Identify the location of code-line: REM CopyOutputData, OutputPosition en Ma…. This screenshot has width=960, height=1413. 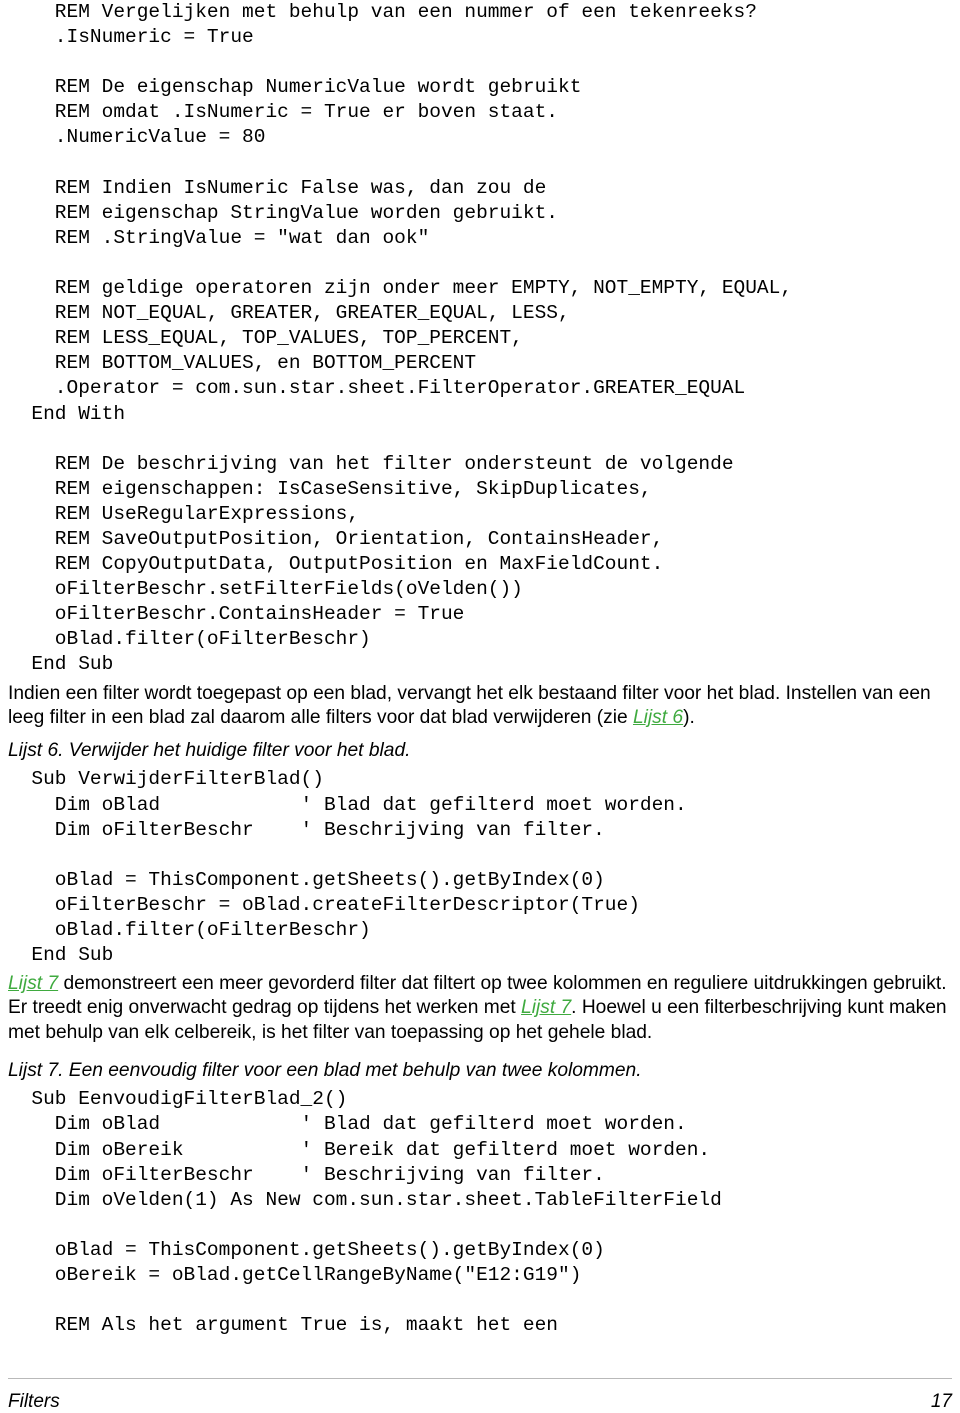
(336, 564).